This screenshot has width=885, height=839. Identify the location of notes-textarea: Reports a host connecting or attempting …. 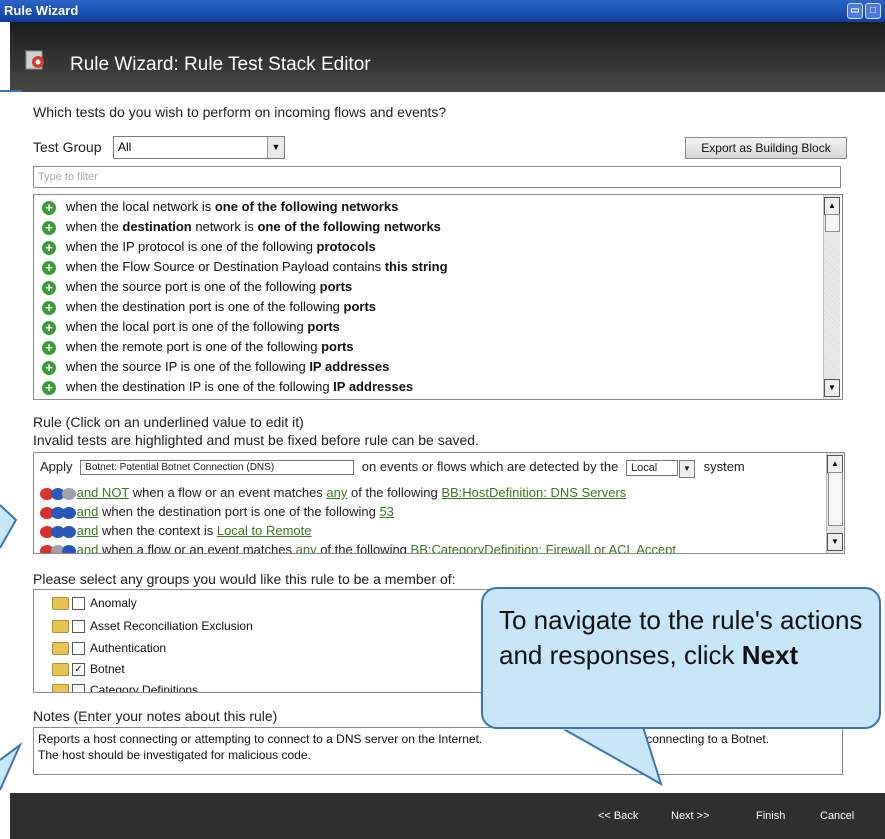
(438, 751).